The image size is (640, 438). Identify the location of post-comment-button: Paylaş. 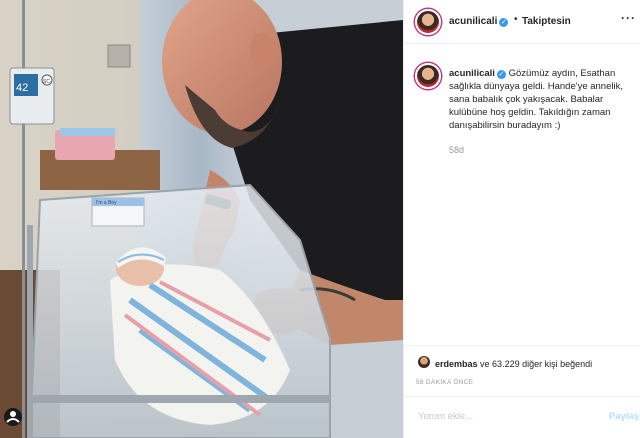
(624, 416).